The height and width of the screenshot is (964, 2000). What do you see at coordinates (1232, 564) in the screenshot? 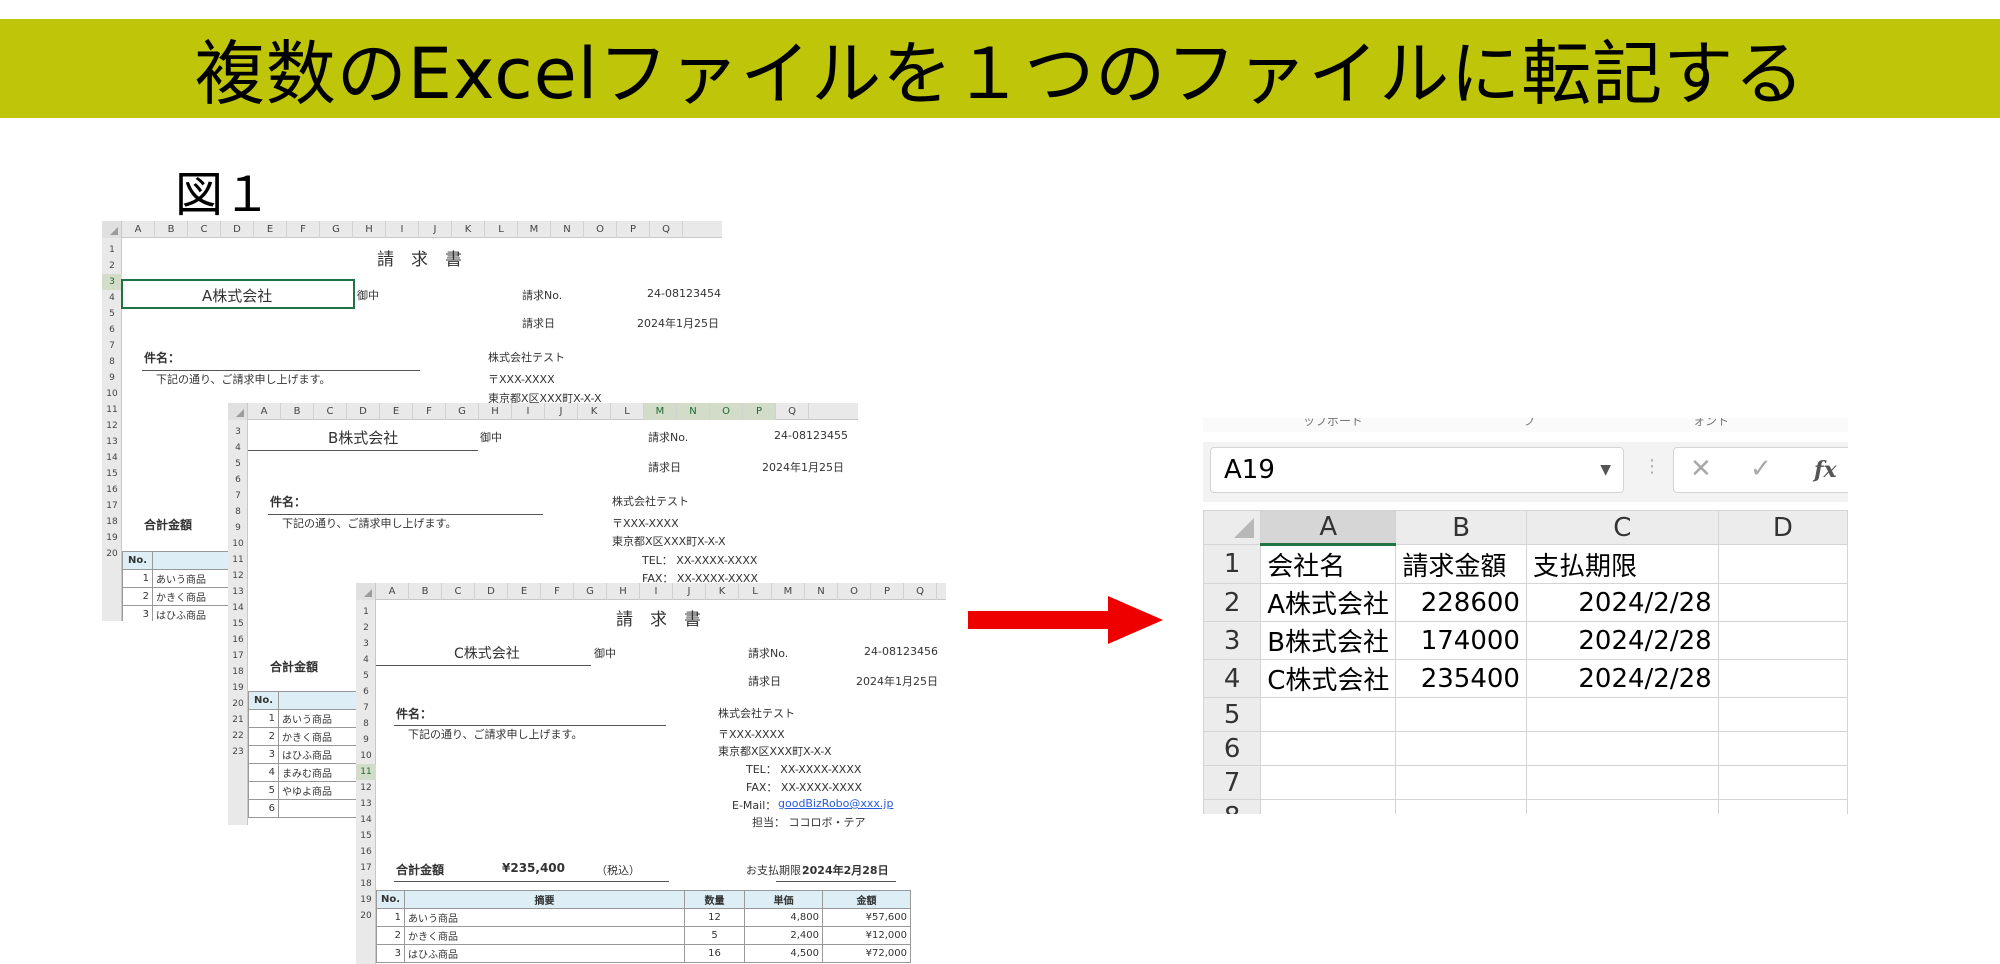
I see `row-header: 1` at bounding box center [1232, 564].